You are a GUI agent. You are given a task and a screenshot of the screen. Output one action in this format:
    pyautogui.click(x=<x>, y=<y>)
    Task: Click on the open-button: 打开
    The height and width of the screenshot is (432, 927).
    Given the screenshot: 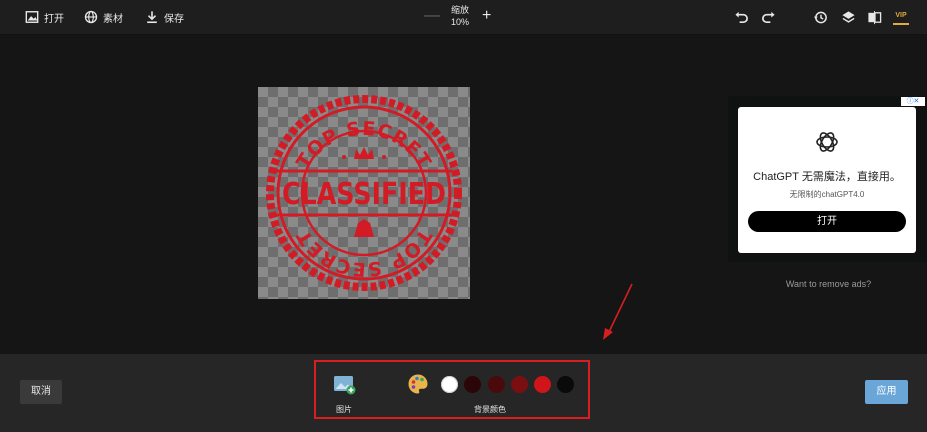 What is the action you would take?
    pyautogui.click(x=44, y=17)
    